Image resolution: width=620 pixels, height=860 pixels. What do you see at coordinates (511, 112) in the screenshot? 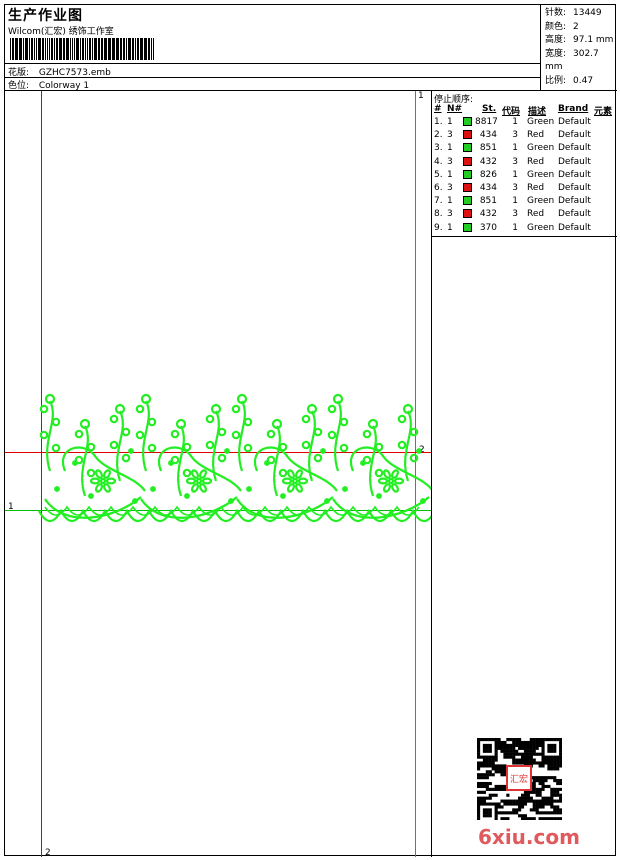
I see `col-header: 代码` at bounding box center [511, 112].